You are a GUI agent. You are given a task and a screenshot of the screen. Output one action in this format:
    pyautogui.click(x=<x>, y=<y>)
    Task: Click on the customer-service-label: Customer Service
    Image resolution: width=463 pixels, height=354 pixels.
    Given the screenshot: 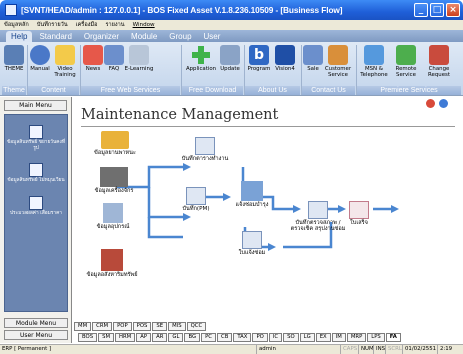 What is the action you would take?
    pyautogui.click(x=338, y=72)
    